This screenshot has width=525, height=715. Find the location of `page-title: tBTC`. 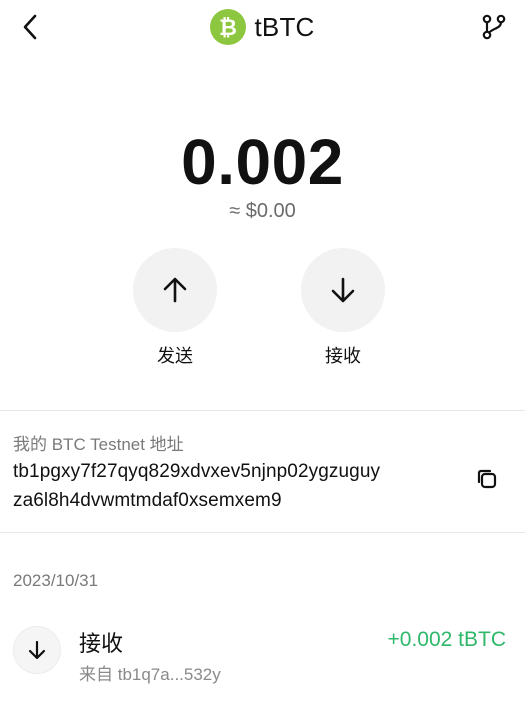

page-title: tBTC is located at coordinates (284, 26).